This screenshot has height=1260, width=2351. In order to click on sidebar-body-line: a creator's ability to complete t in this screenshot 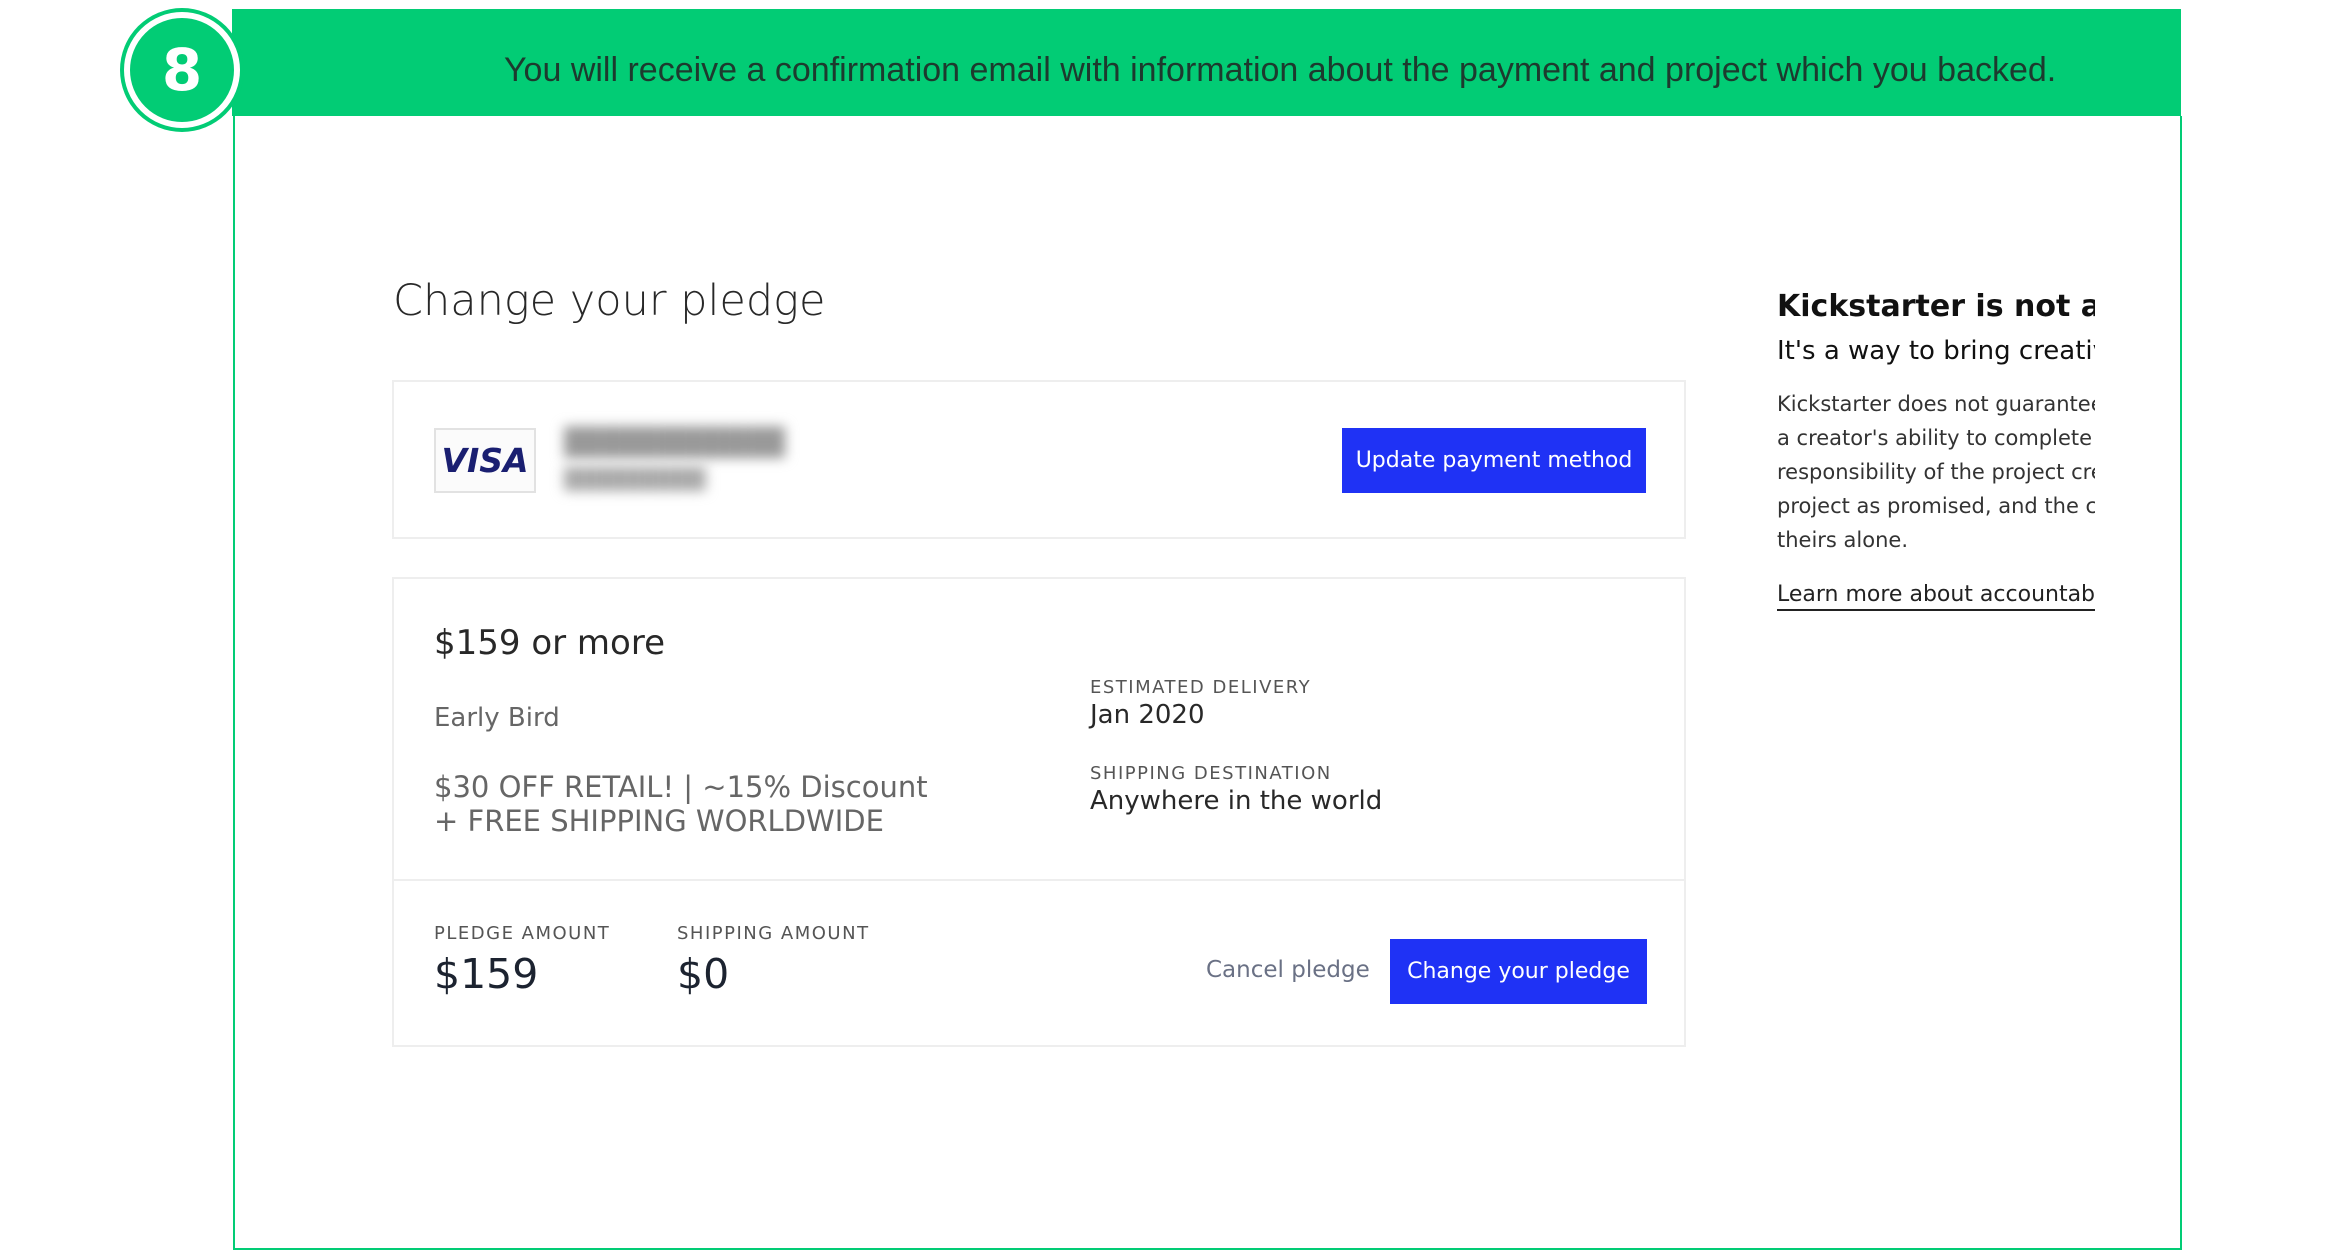, I will do `click(1936, 438)`.